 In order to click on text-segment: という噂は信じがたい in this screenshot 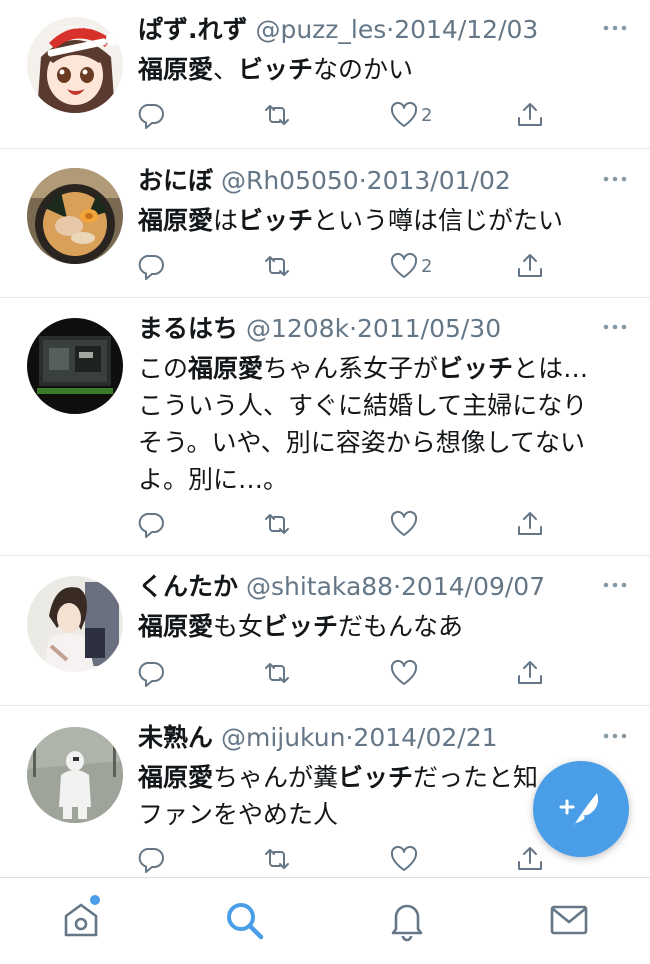, I will do `click(438, 220)`.